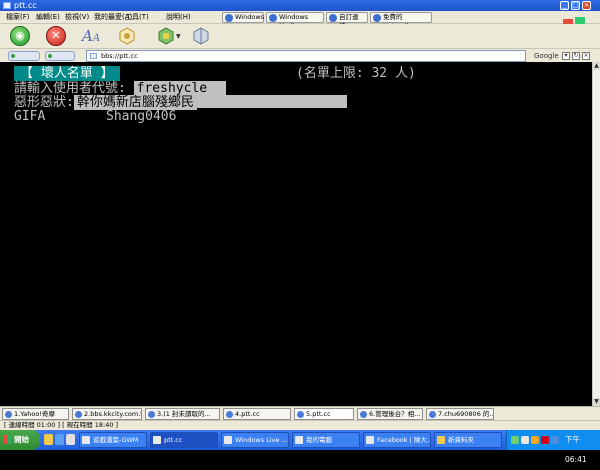 This screenshot has width=600, height=470. Describe the element at coordinates (295, 21) in the screenshot. I see `link-windows-media: Windows Media` at that location.